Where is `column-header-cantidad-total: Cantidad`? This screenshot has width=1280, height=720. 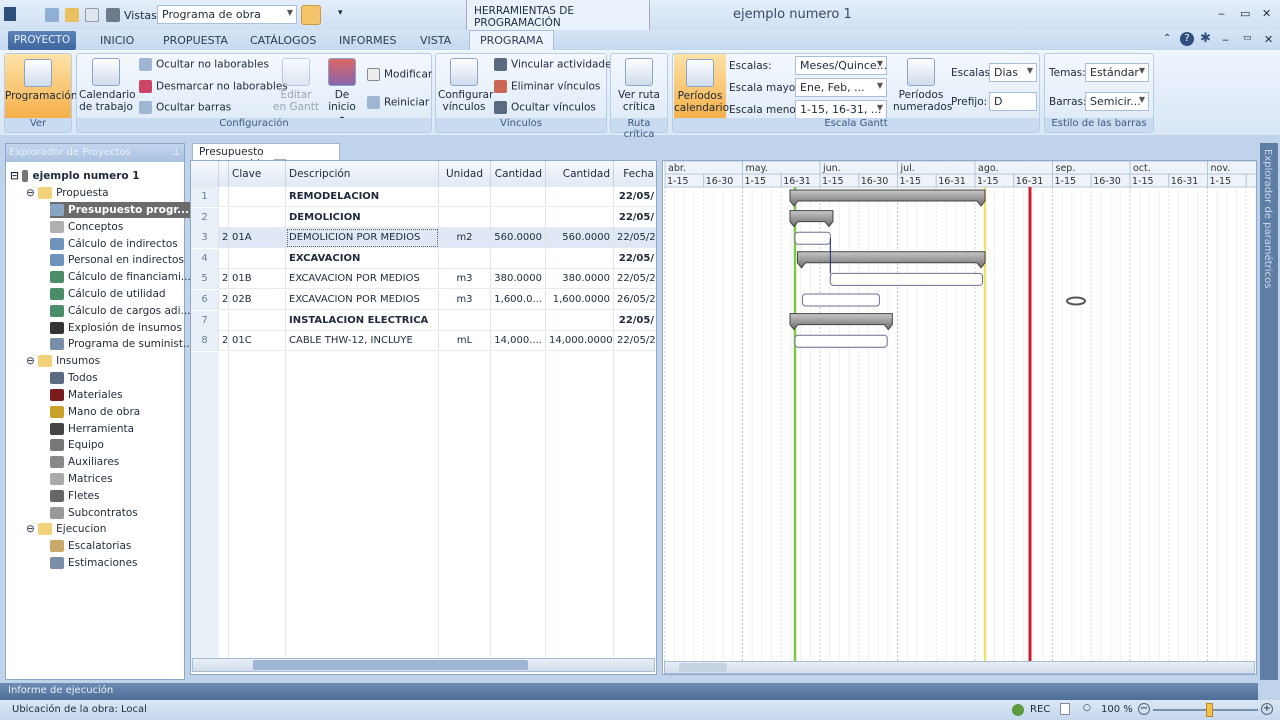
column-header-cantidad-total: Cantidad is located at coordinates (580, 174).